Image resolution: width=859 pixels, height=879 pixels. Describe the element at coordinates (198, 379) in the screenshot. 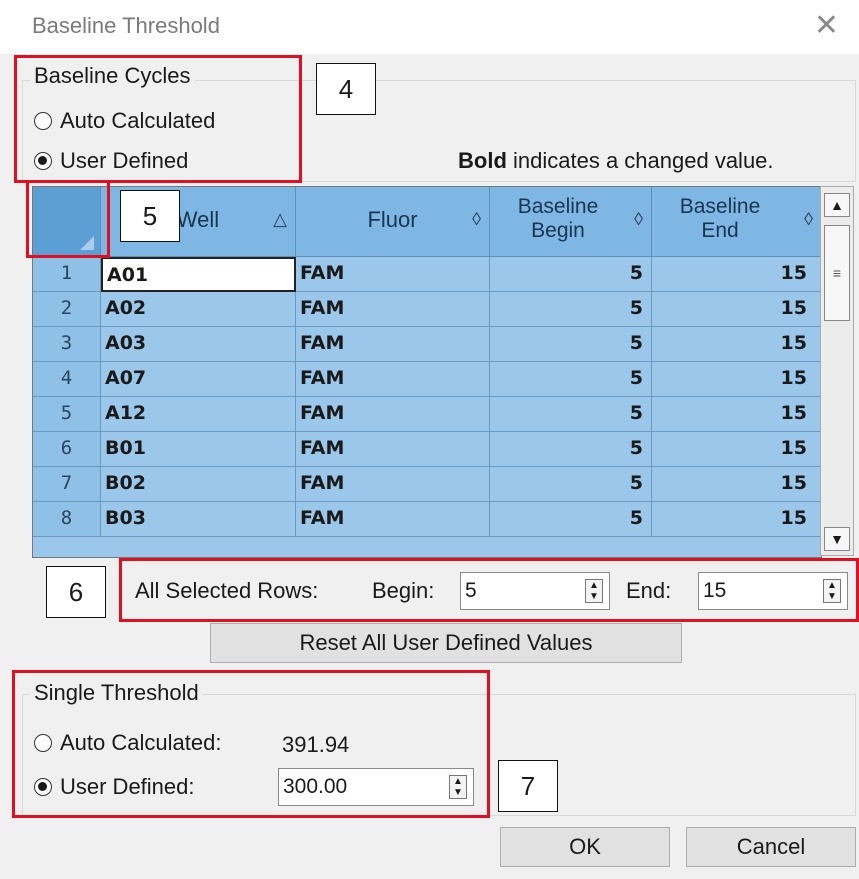

I see `well-cell: A07` at that location.